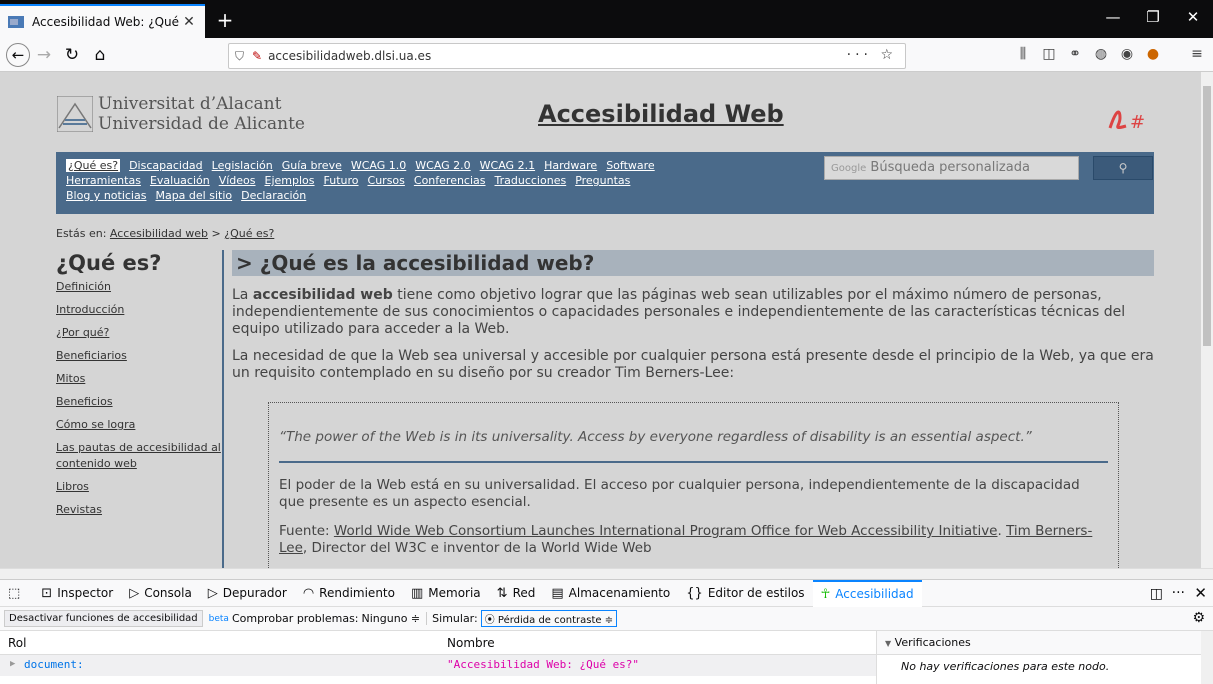 Image resolution: width=1213 pixels, height=684 pixels. I want to click on menu-item-futuro: Futuro, so click(341, 180).